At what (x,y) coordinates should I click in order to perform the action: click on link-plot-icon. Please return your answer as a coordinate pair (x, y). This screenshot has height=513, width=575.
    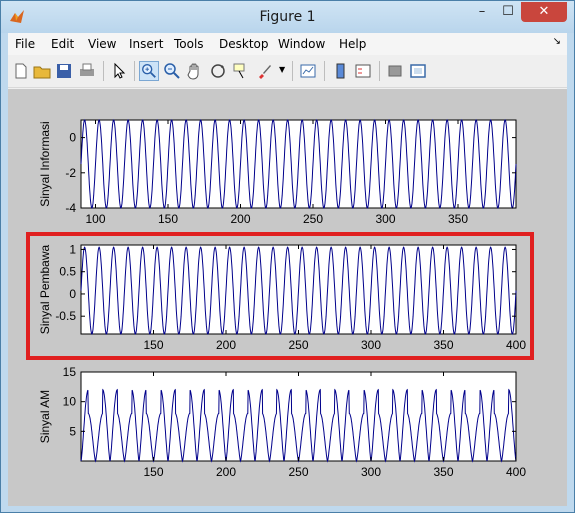
    Looking at the image, I should click on (308, 71).